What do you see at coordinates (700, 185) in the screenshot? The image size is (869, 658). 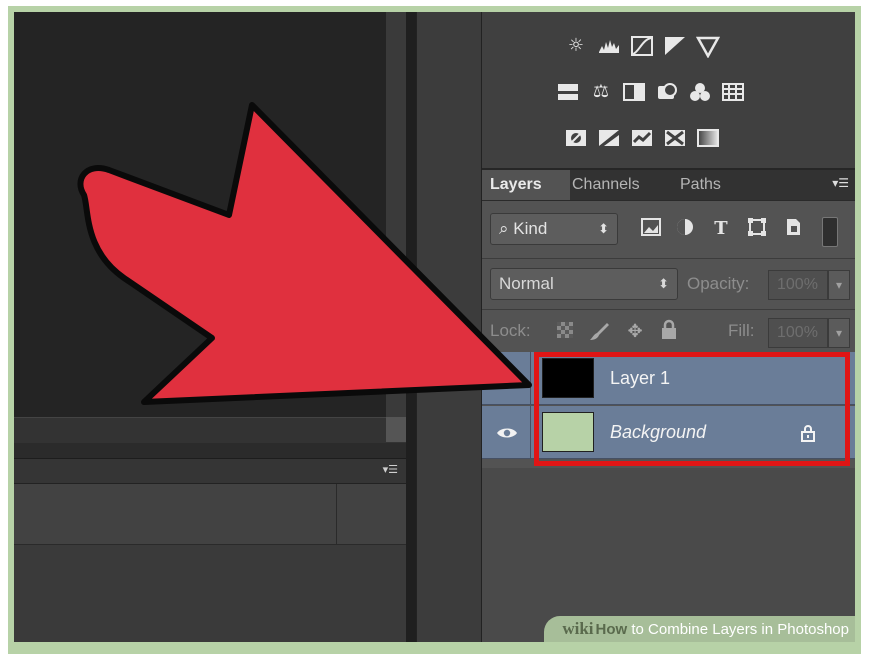 I see `tab-paths: Paths` at bounding box center [700, 185].